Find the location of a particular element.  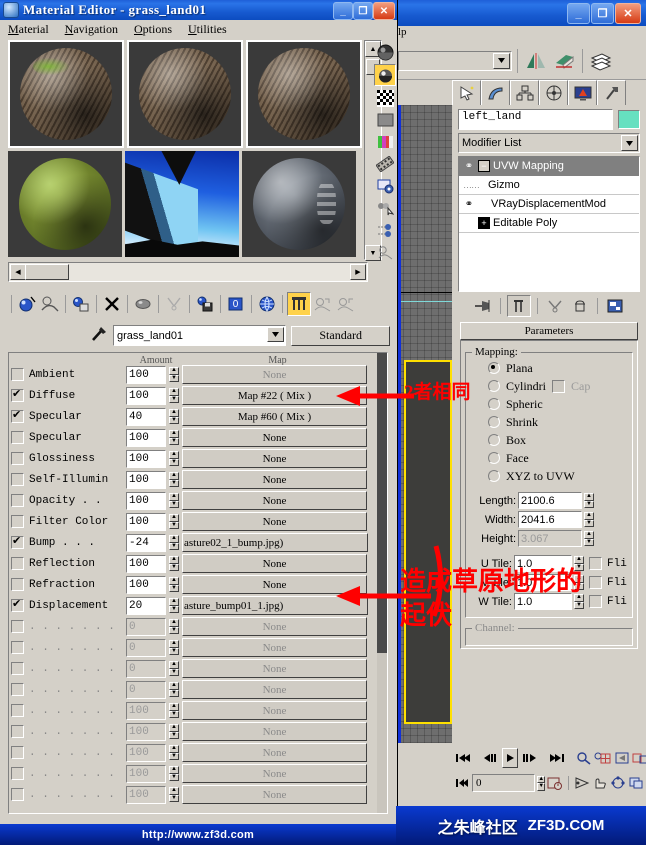

backlight-icon is located at coordinates (385, 75).